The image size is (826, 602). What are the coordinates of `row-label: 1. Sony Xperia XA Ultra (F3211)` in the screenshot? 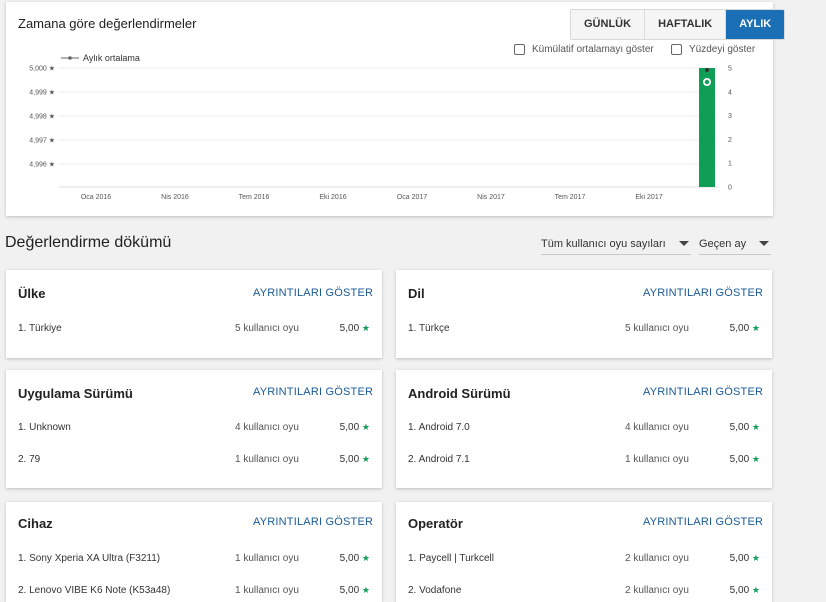 It's located at (89, 558).